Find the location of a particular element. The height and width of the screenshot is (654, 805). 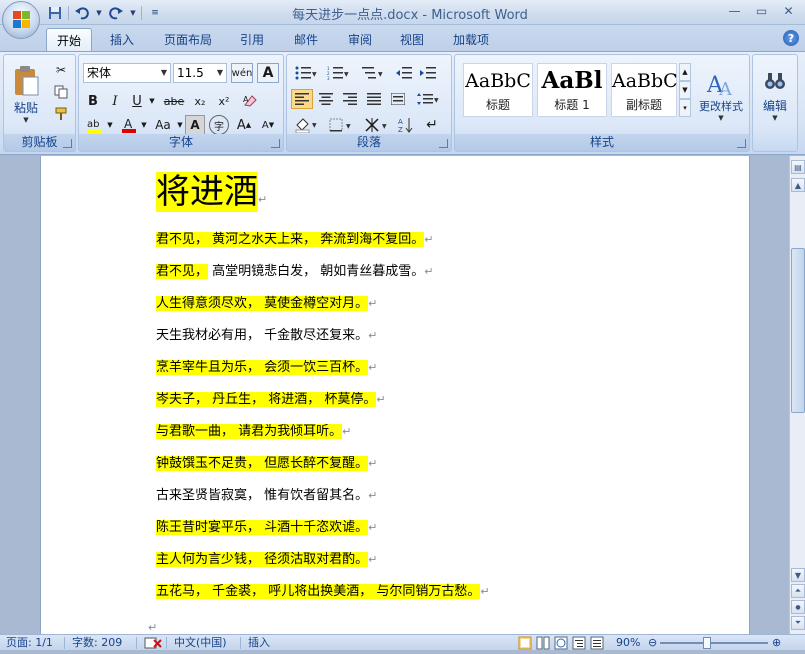

customize-toolbar-icon: ≡ is located at coordinates (155, 13).